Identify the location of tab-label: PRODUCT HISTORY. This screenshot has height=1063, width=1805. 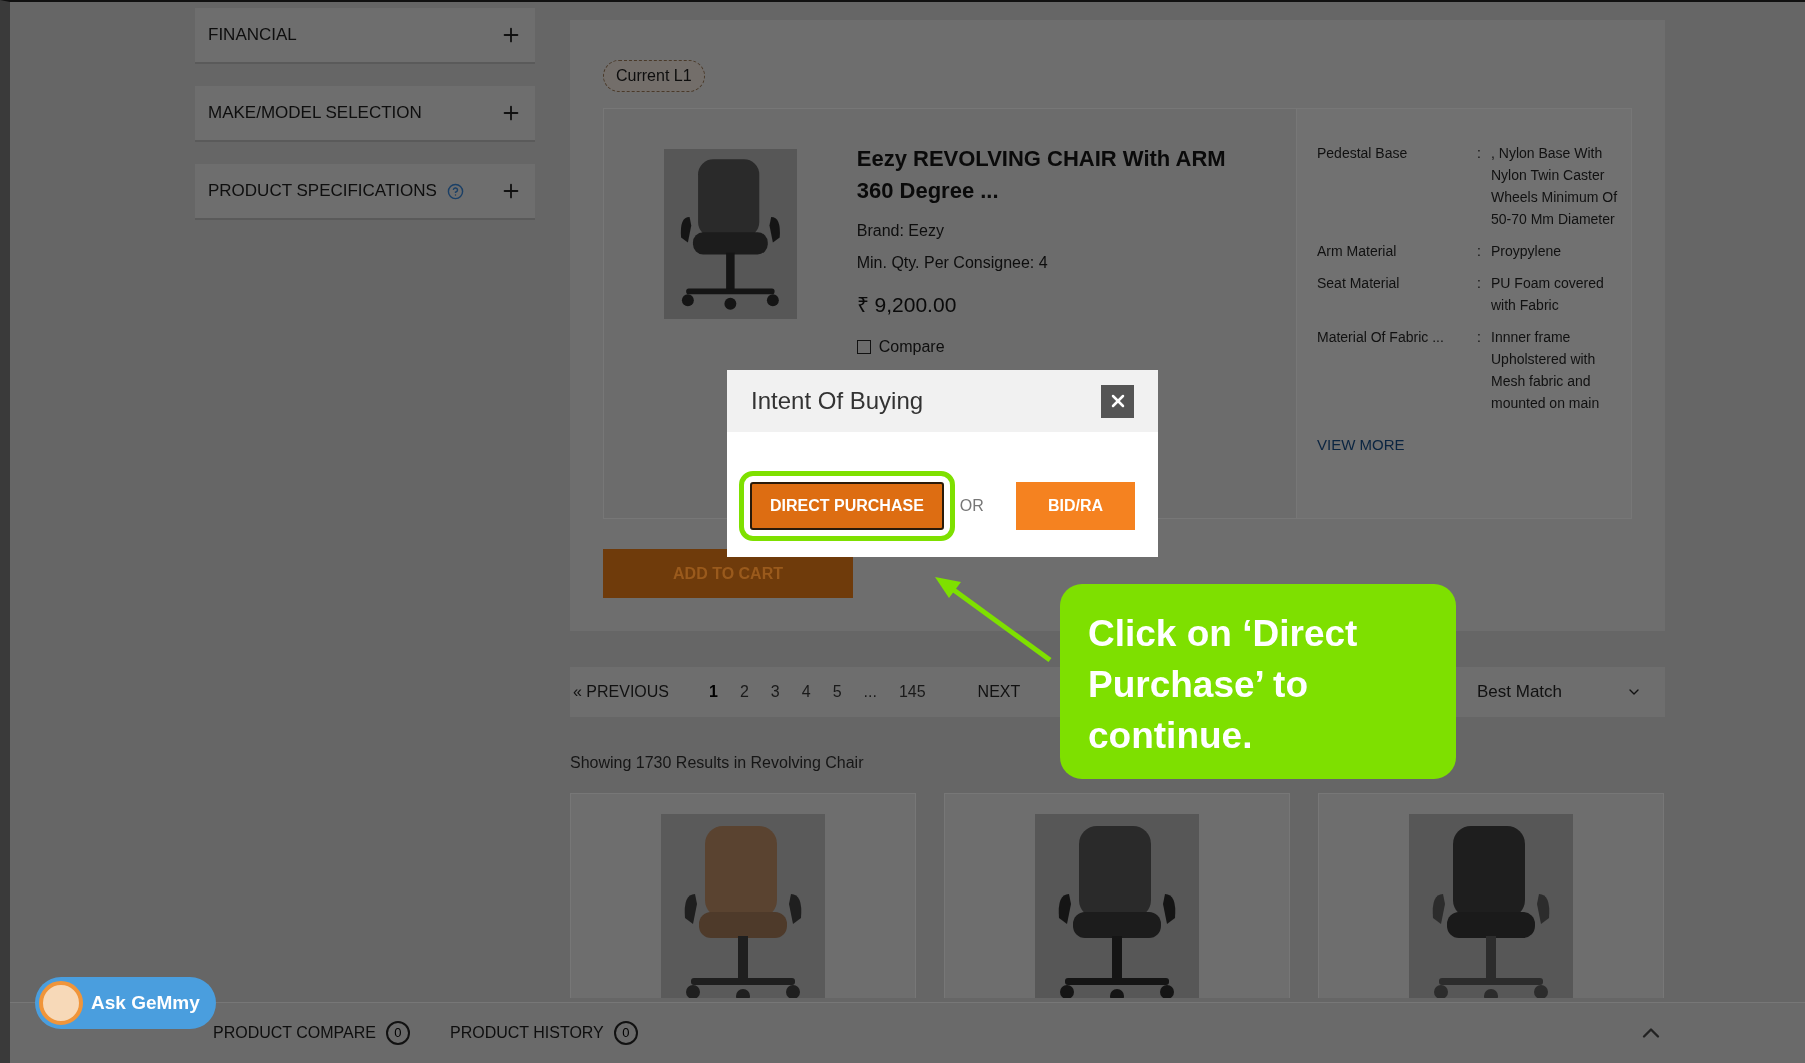
(527, 1033).